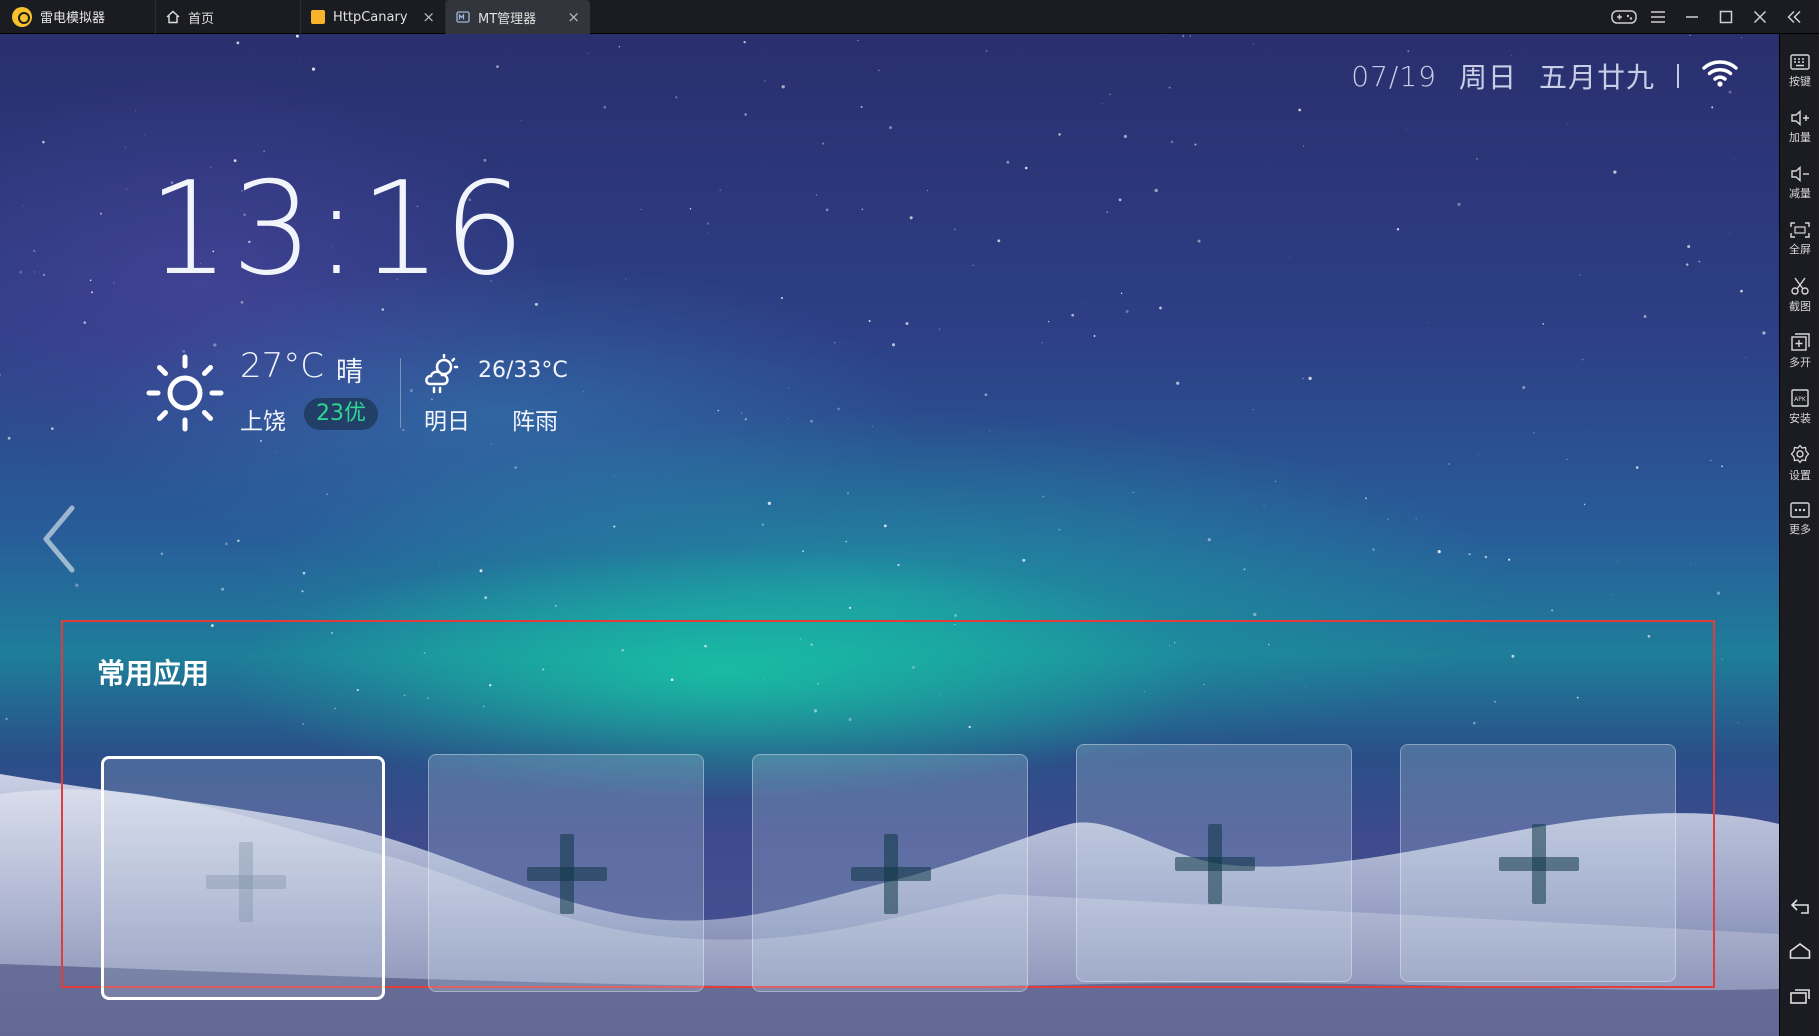  Describe the element at coordinates (1800, 81) in the screenshot. I see `toolbar-label: 按键` at that location.